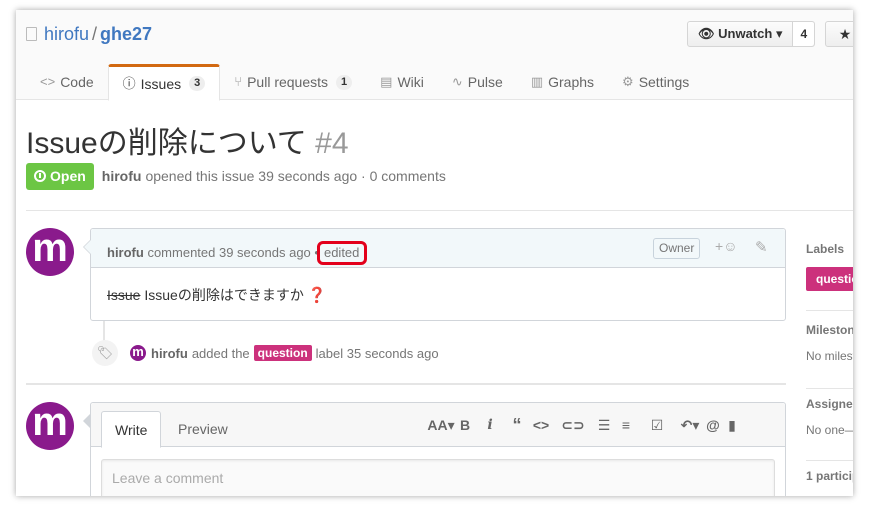  I want to click on event-author-link: hirofu, so click(169, 353).